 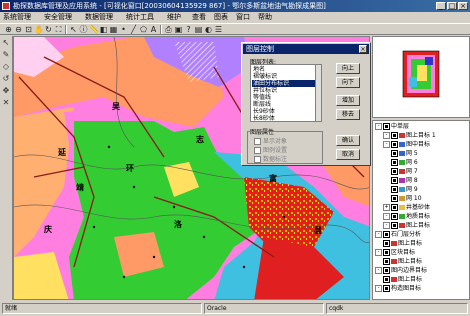 What do you see at coordinates (348, 154) in the screenshot?
I see `cancel-button: 取消` at bounding box center [348, 154].